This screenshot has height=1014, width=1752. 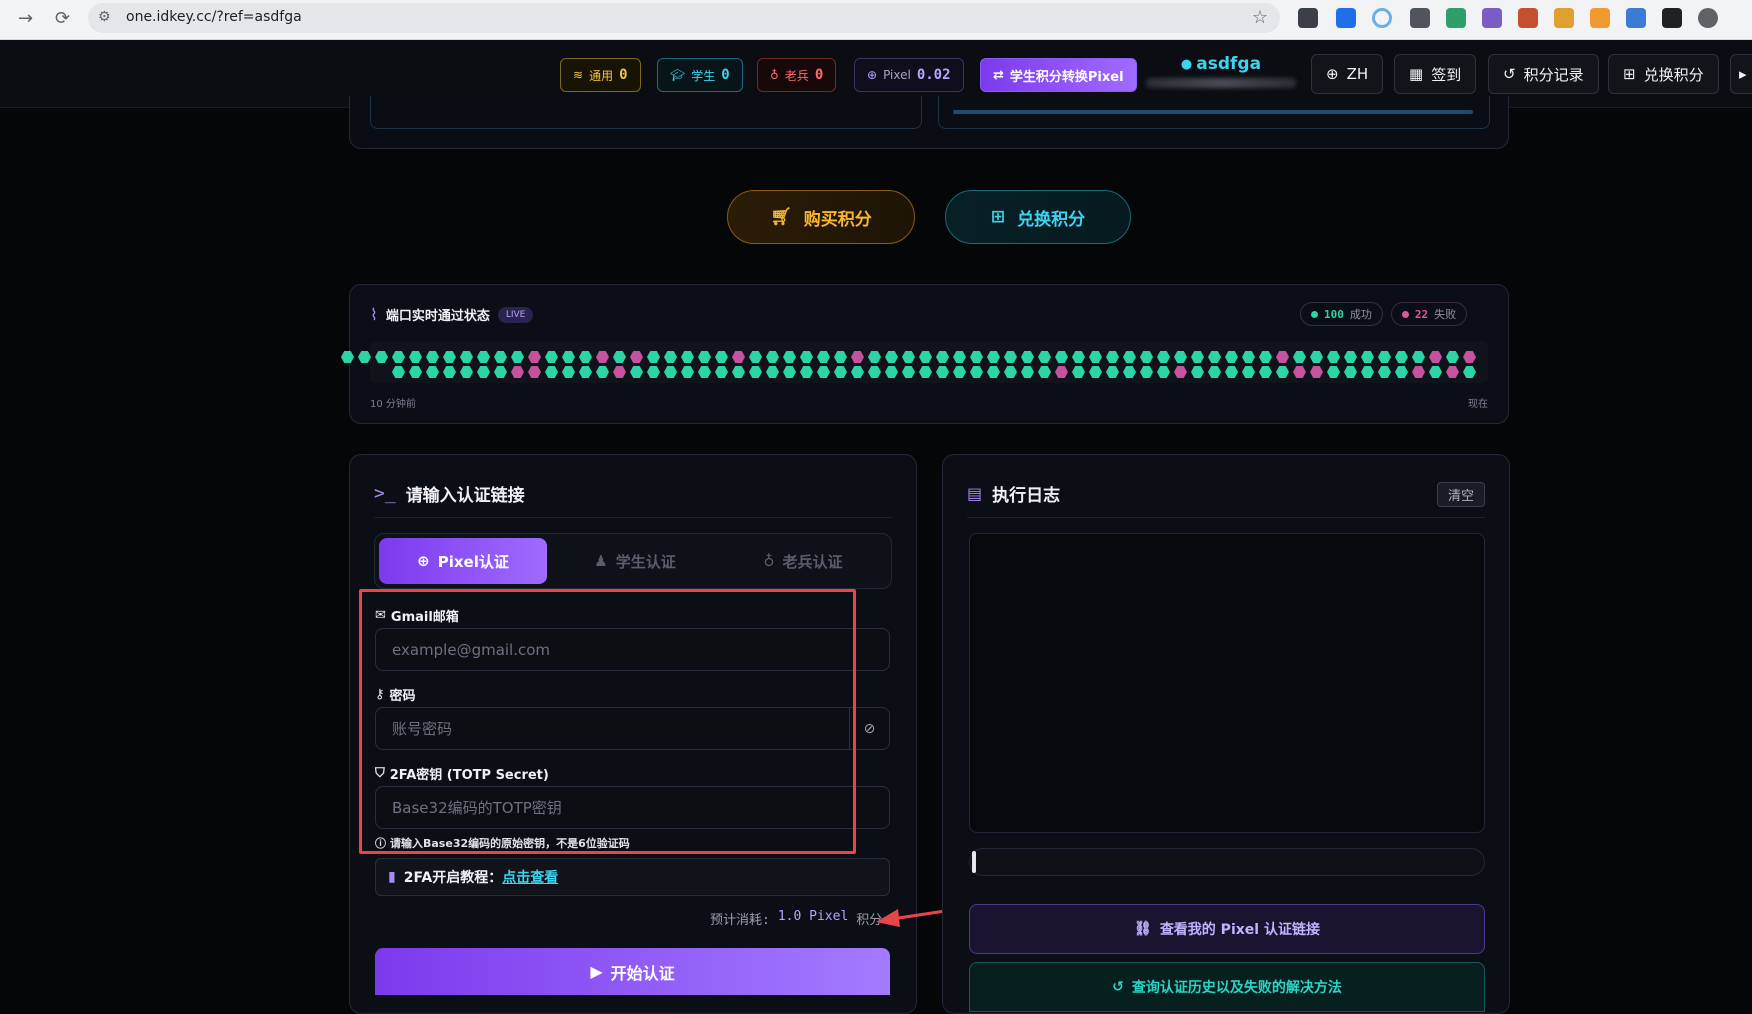 I want to click on username: asdfga, so click(x=1229, y=64).